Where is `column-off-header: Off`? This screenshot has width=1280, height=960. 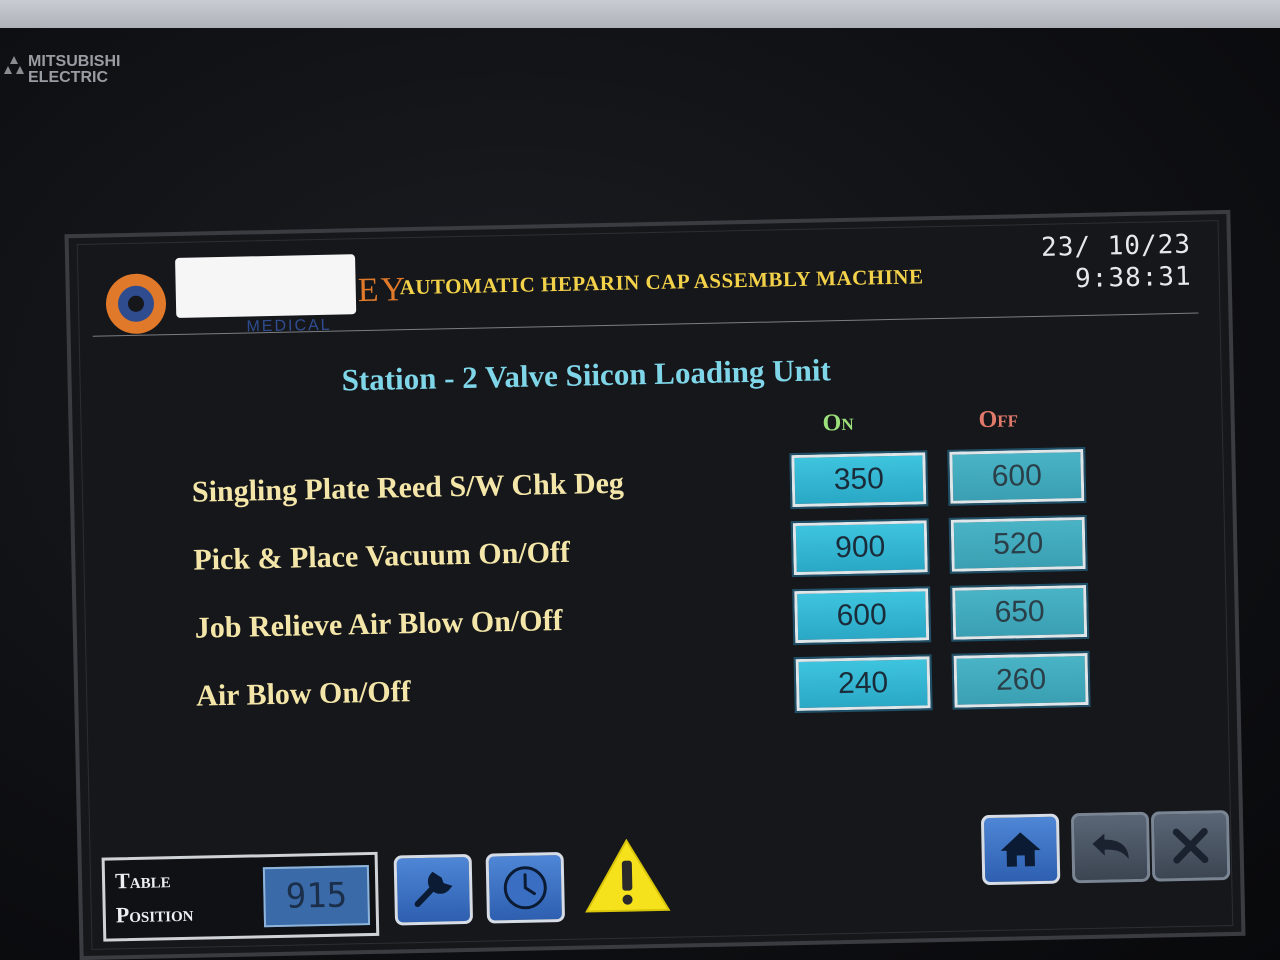 column-off-header: Off is located at coordinates (998, 420).